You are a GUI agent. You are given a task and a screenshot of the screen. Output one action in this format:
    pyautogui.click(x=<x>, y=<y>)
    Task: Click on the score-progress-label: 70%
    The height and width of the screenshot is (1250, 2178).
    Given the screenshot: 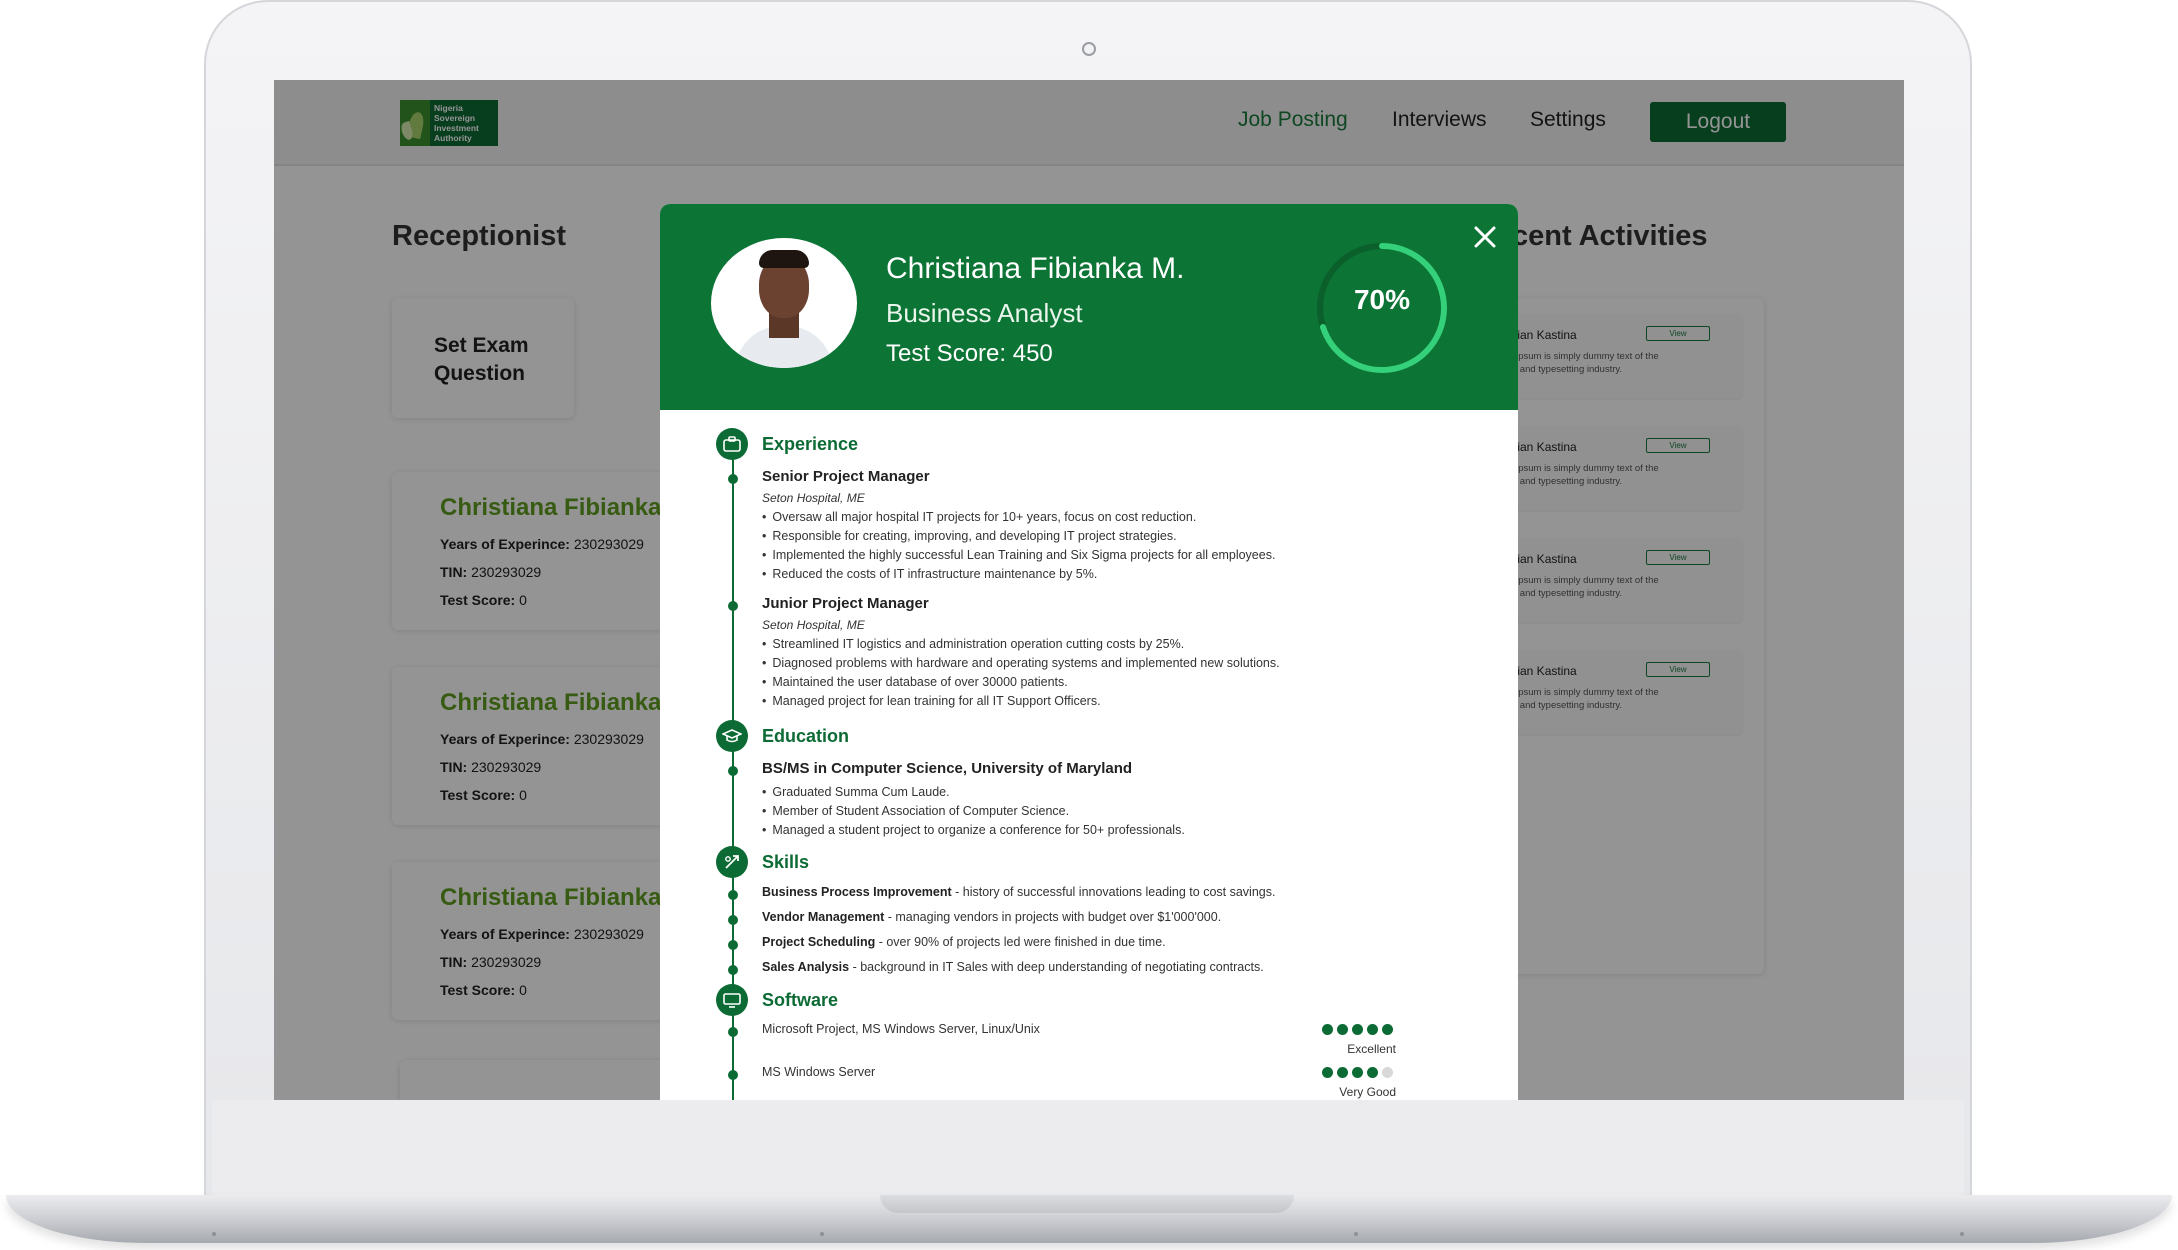 What is the action you would take?
    pyautogui.click(x=1382, y=299)
    